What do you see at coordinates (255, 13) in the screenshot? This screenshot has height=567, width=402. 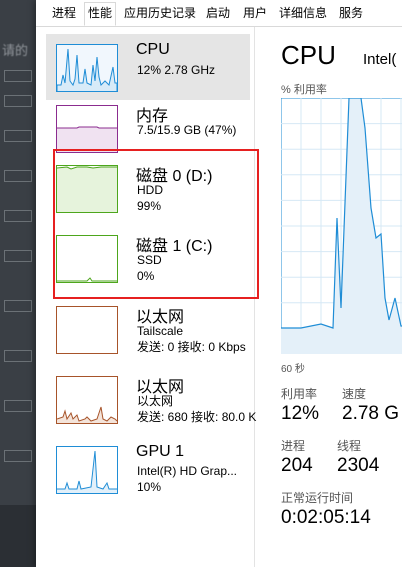 I see `tab-users: 用户` at bounding box center [255, 13].